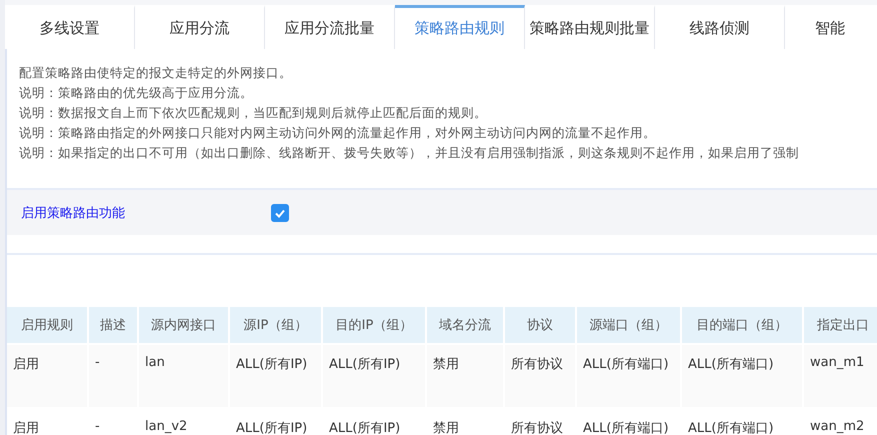 This screenshot has width=877, height=435. I want to click on column-header: 源端口（组）, so click(628, 325).